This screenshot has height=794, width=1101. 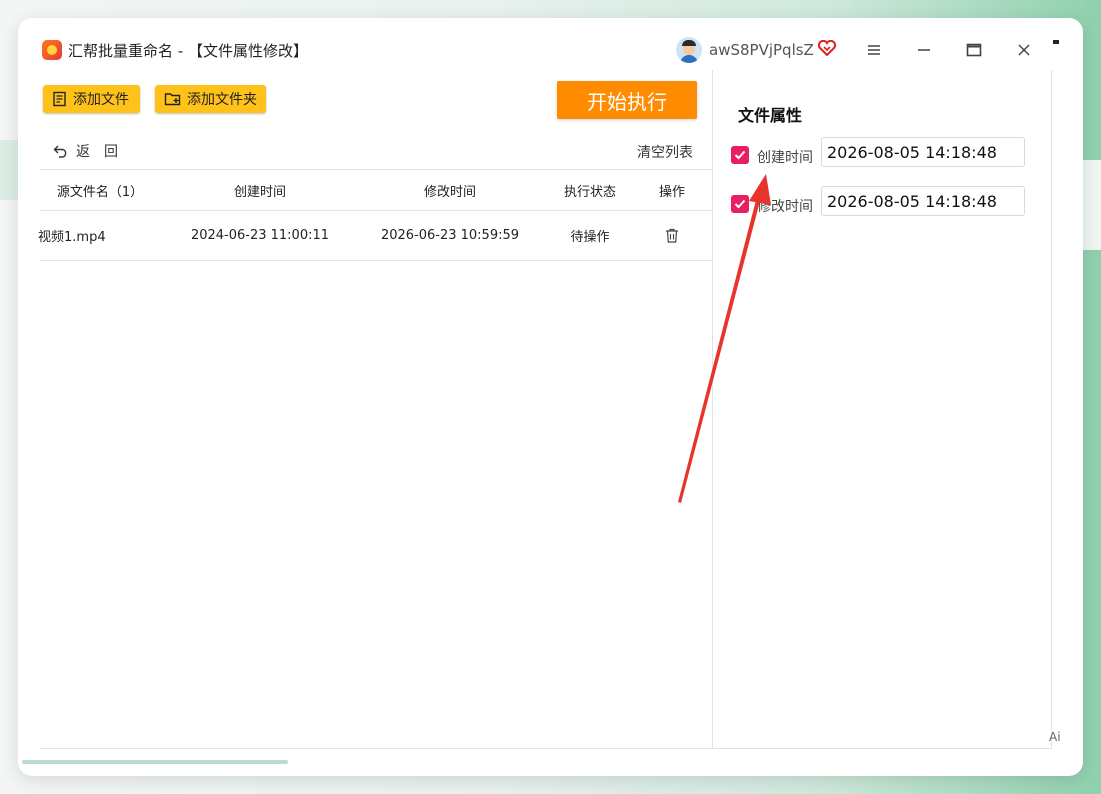 I want to click on minimize-button, so click(x=924, y=50).